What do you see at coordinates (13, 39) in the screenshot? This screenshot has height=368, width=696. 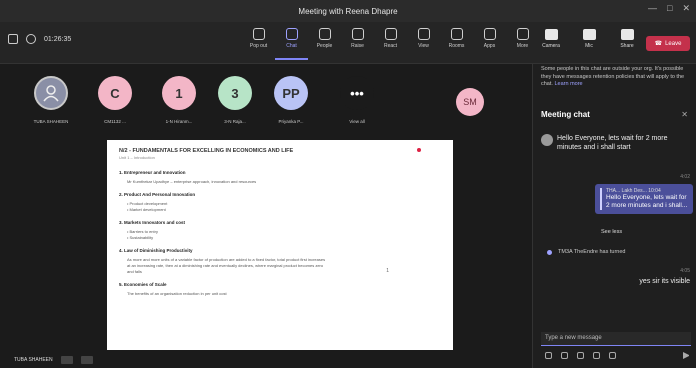 I see `shield-icon` at bounding box center [13, 39].